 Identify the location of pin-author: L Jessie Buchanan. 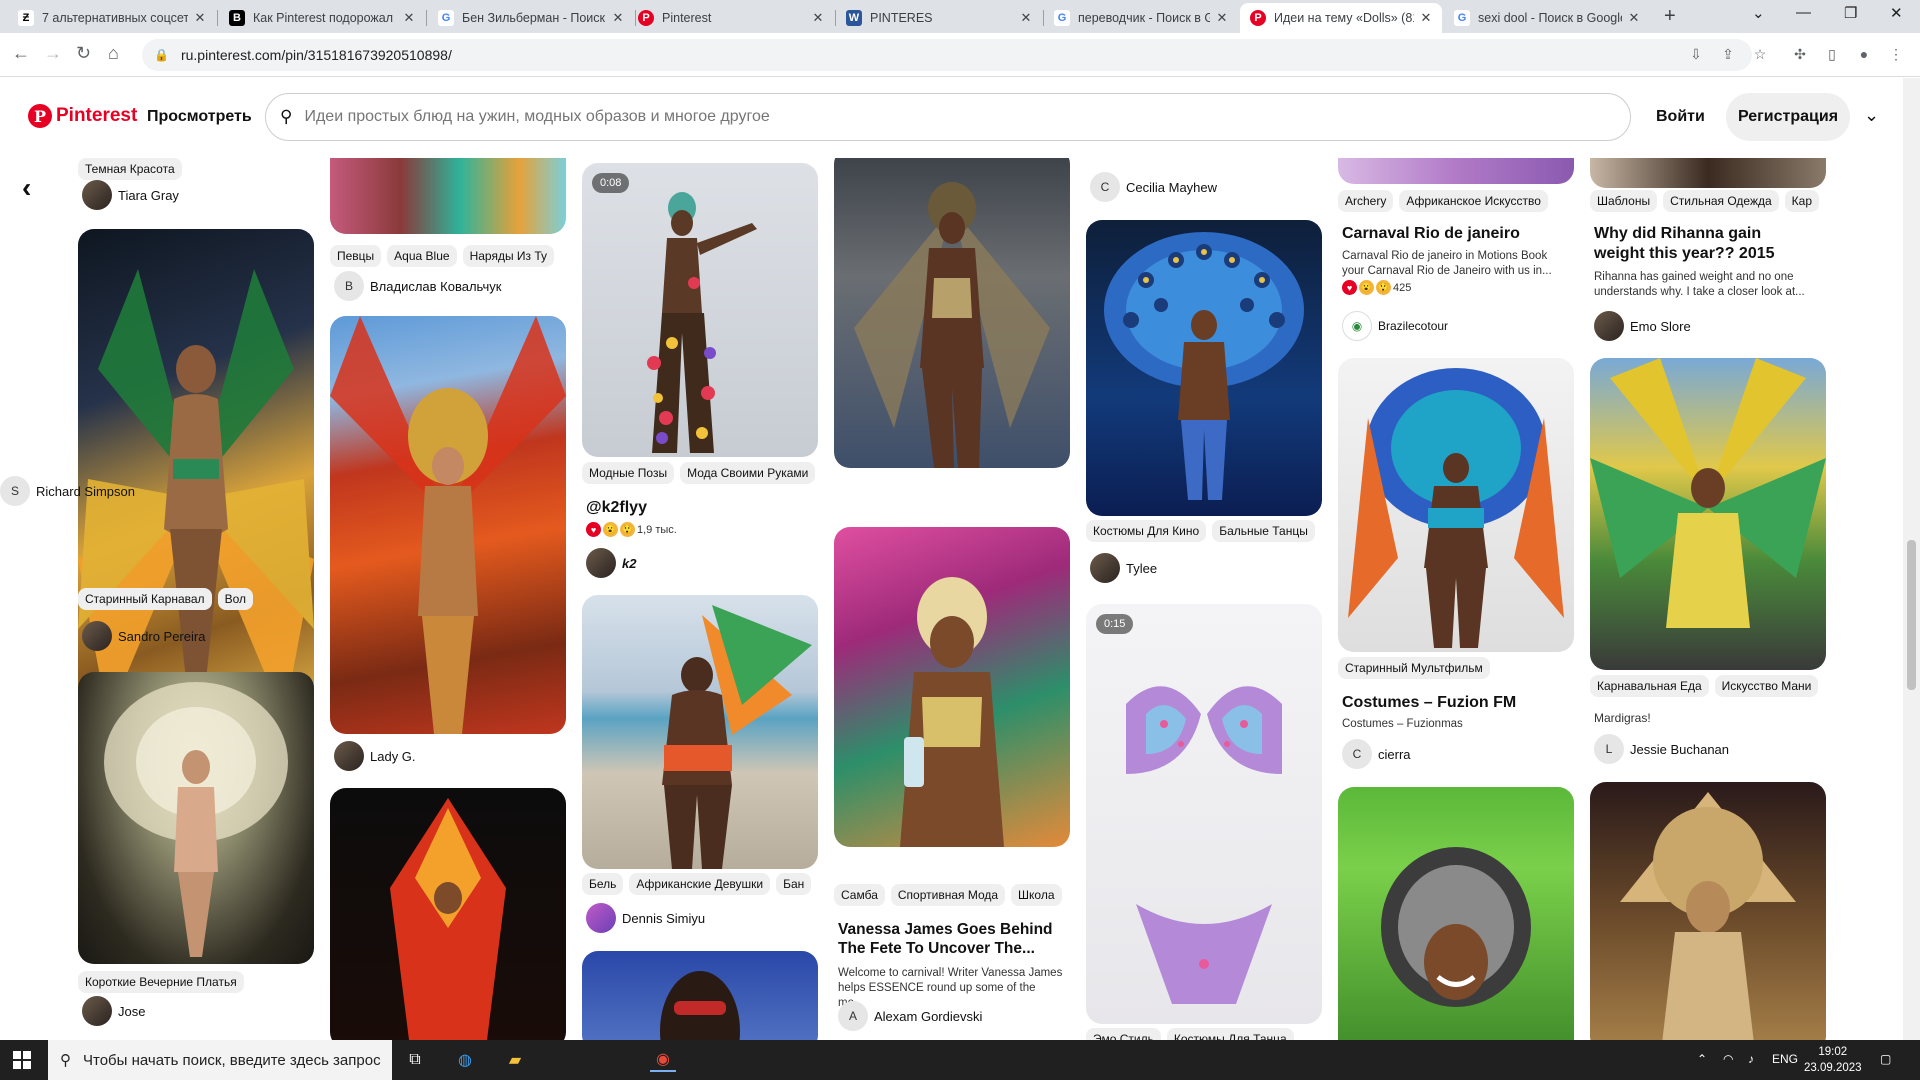
(1661, 749).